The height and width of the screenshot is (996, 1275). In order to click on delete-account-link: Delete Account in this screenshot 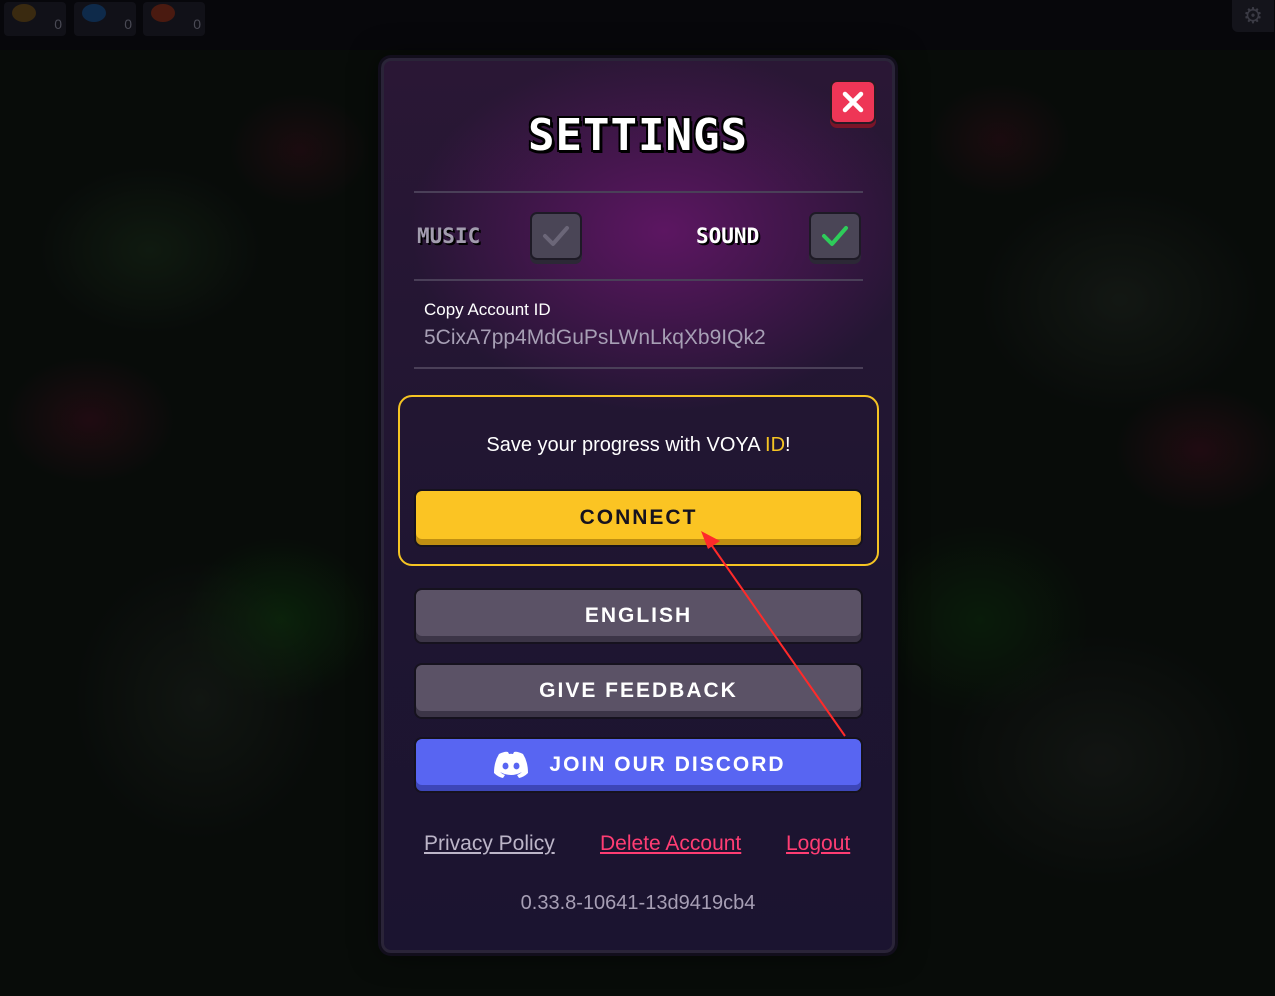, I will do `click(670, 844)`.